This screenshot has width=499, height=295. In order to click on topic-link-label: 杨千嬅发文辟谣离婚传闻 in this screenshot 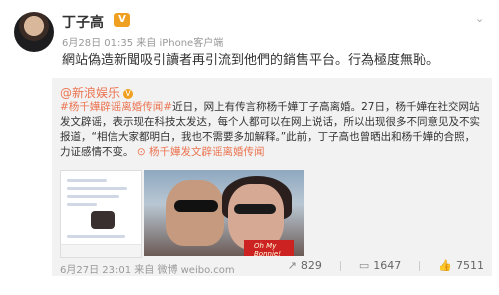, I will do `click(206, 152)`.